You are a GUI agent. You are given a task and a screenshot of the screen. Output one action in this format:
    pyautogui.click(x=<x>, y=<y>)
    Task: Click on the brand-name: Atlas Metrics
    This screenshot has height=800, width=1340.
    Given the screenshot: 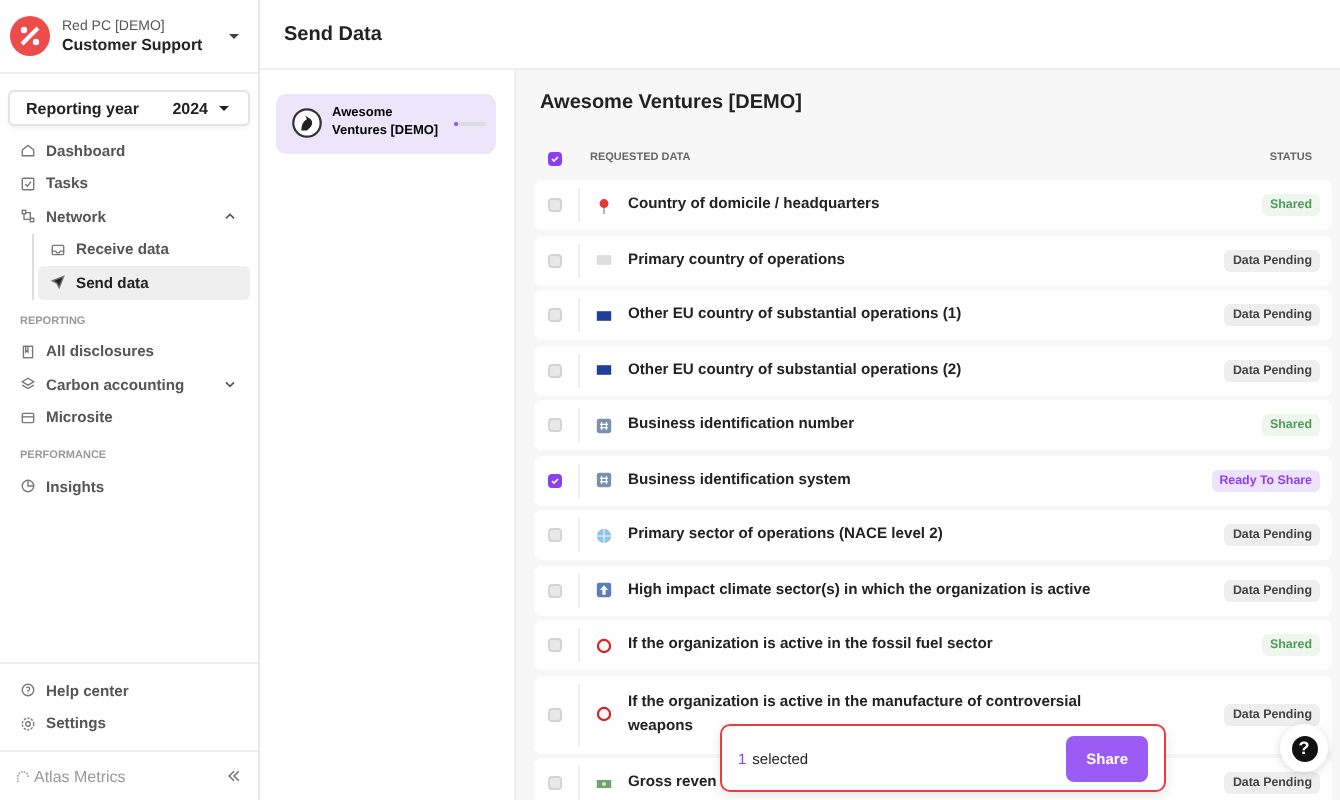 What is the action you would take?
    pyautogui.click(x=81, y=776)
    